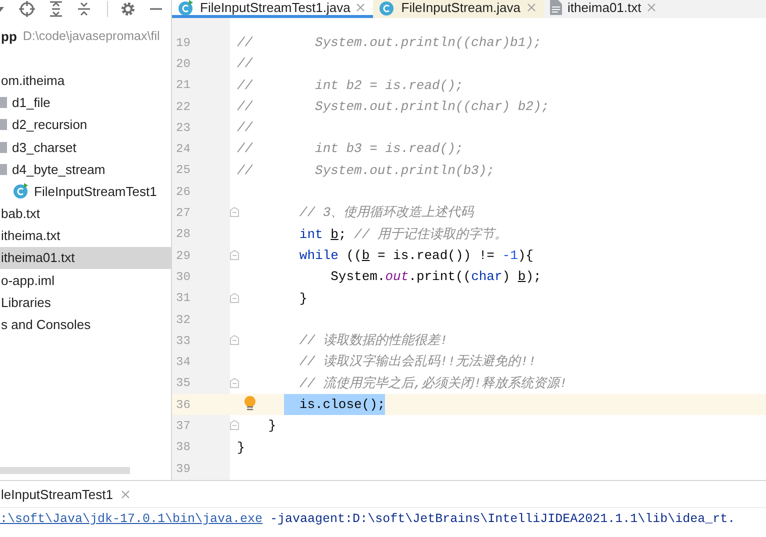  Describe the element at coordinates (183, 149) in the screenshot. I see `line-number: 24` at that location.